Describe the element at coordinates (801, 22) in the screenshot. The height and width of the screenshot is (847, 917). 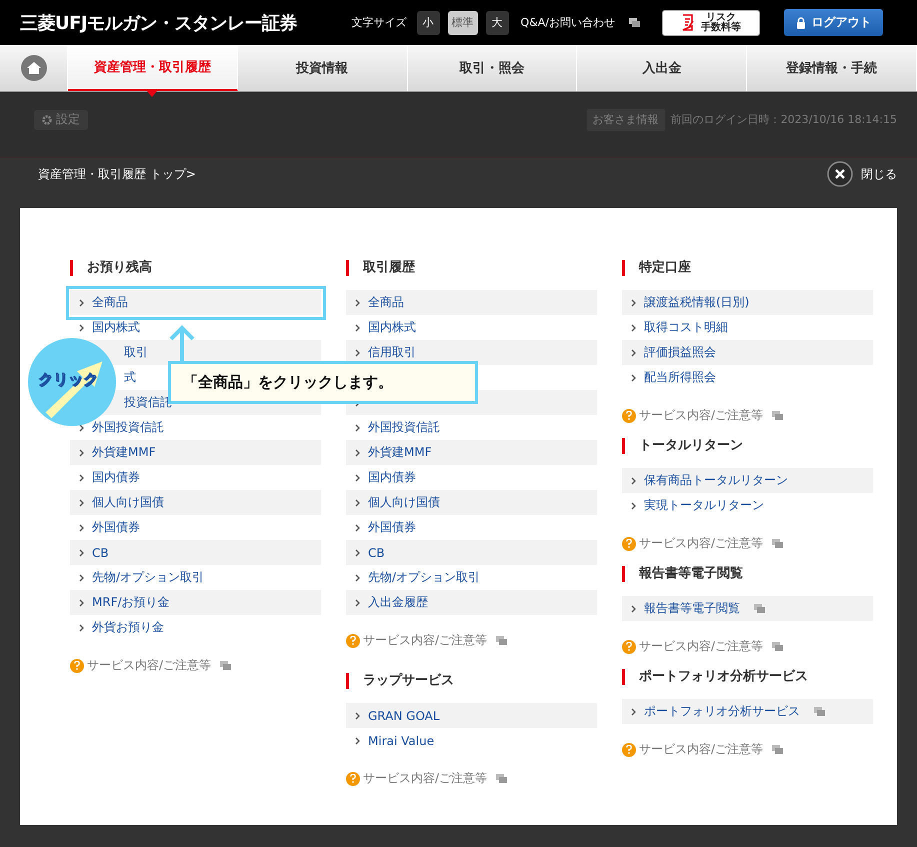
I see `lock-icon` at that location.